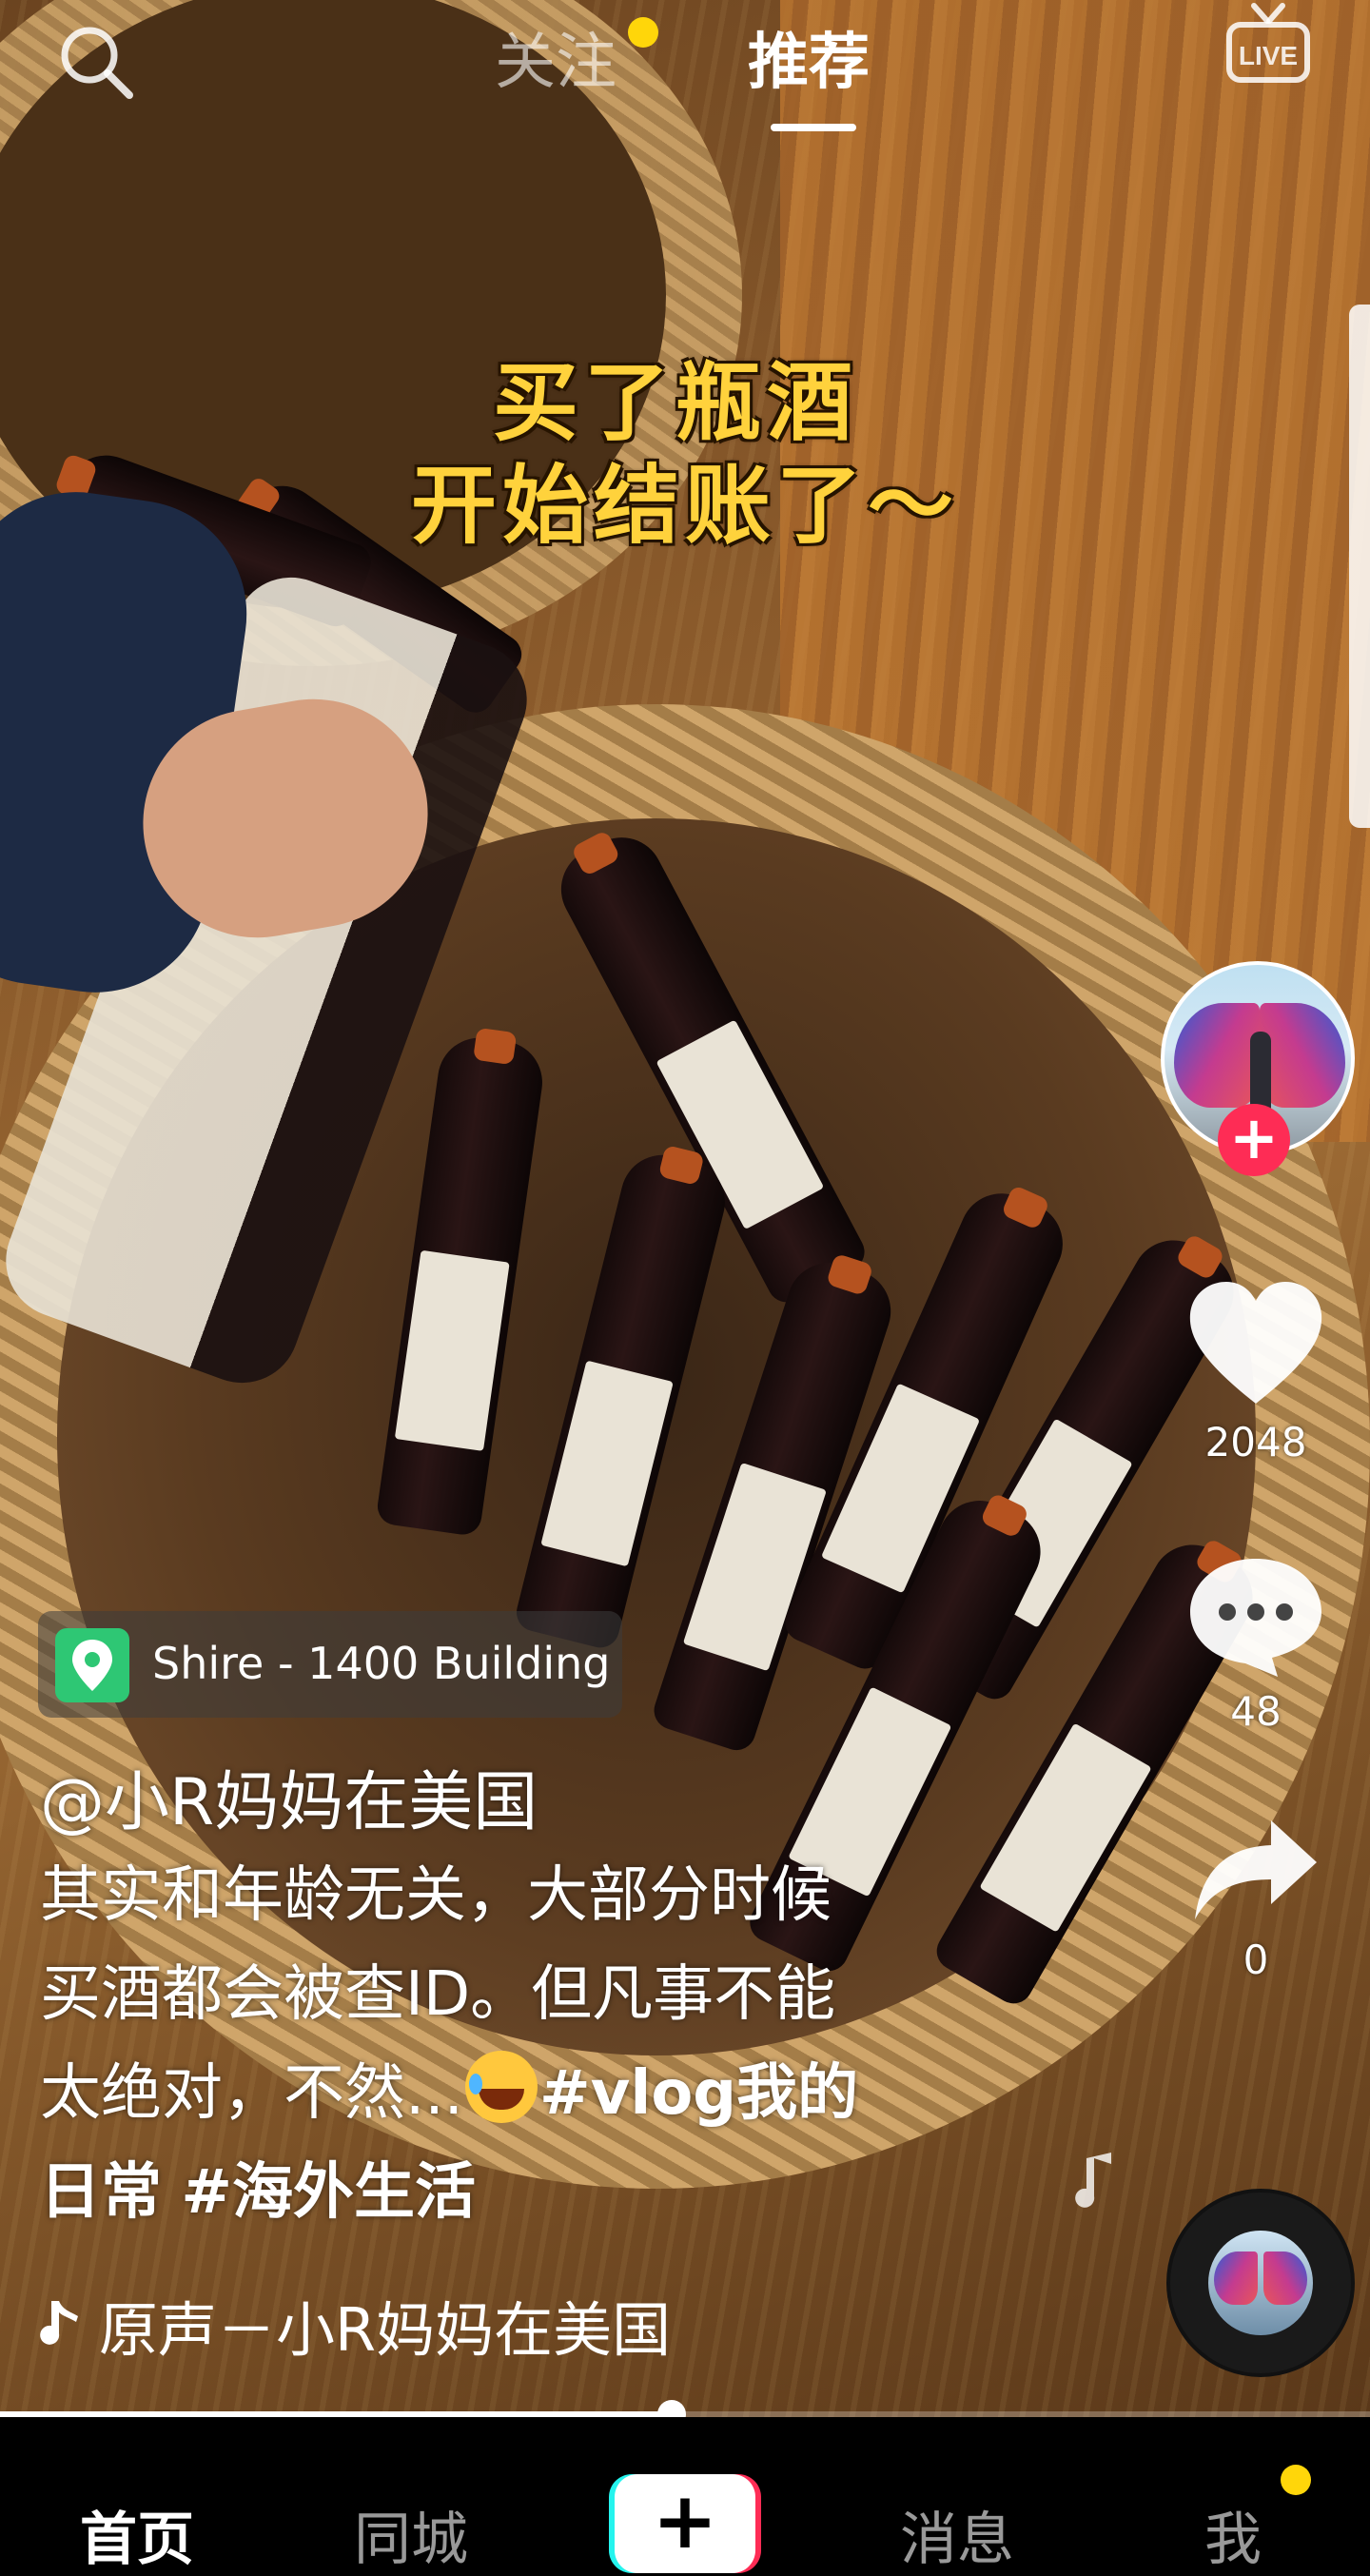 Image resolution: width=1370 pixels, height=2576 pixels. I want to click on like-count: 2048, so click(1255, 1442).